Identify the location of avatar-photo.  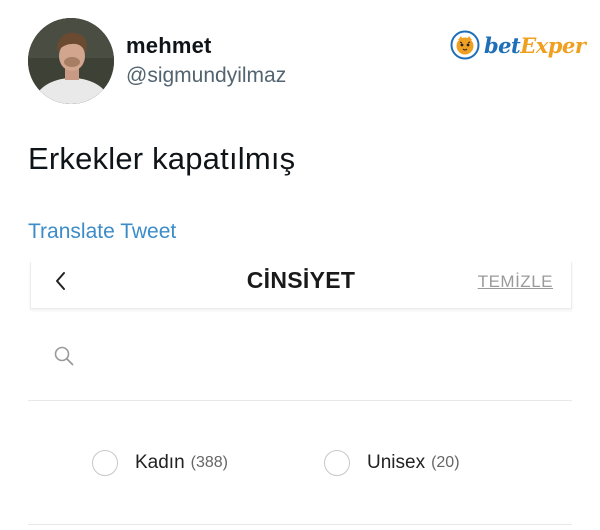
(71, 61).